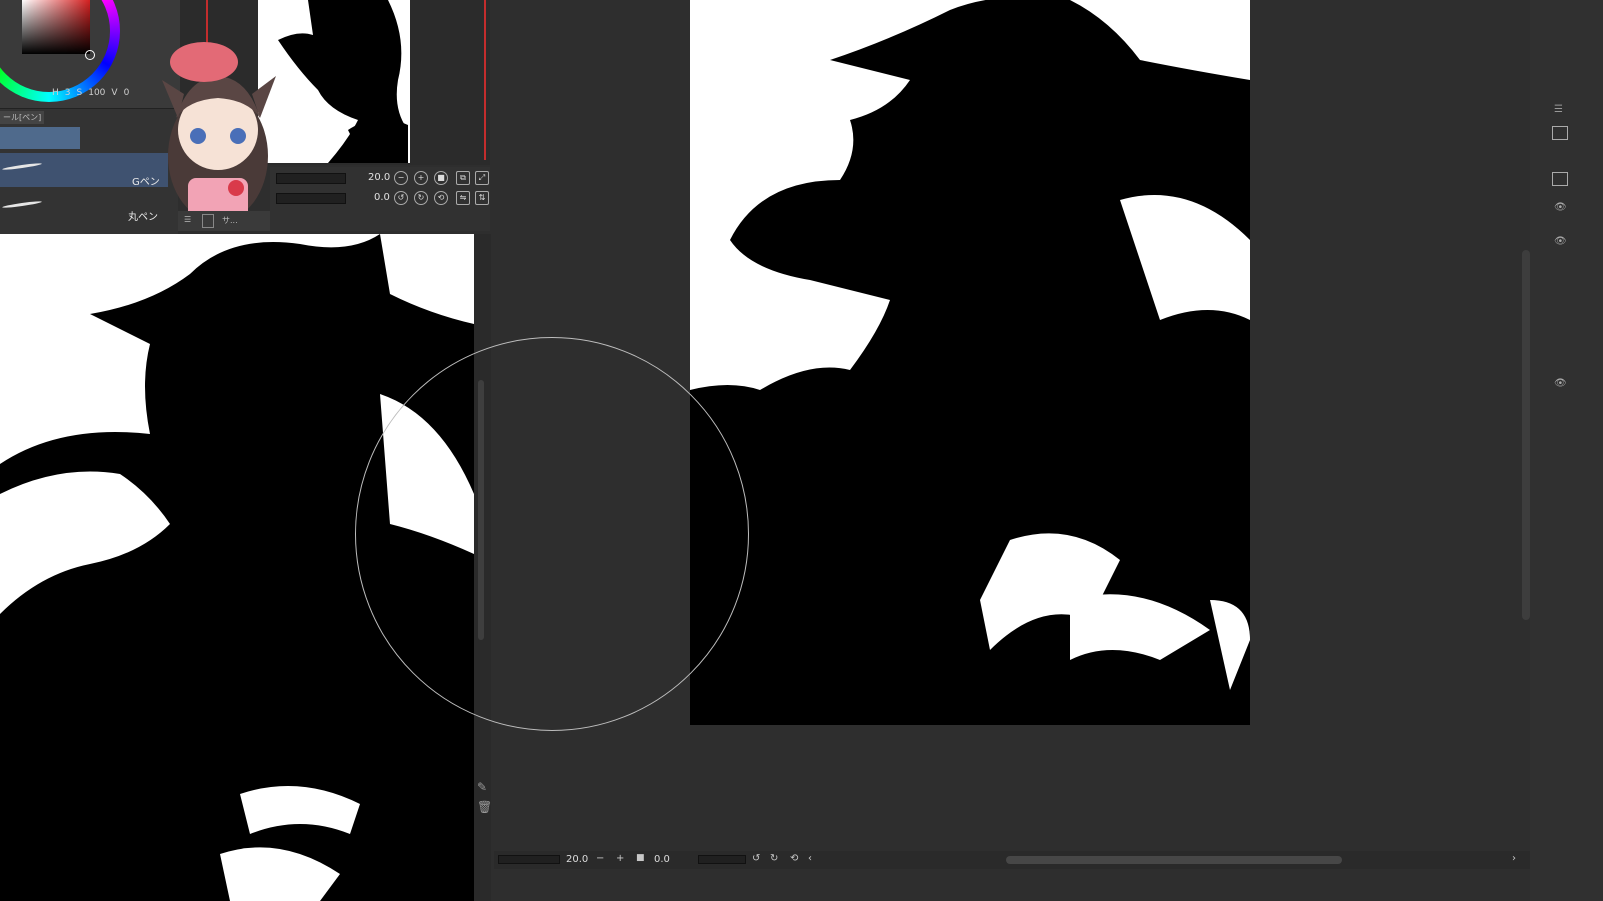 The width and height of the screenshot is (1603, 901). Describe the element at coordinates (1566, 450) in the screenshot. I see `layer-panel: ☰ 👁 👁 👁` at that location.